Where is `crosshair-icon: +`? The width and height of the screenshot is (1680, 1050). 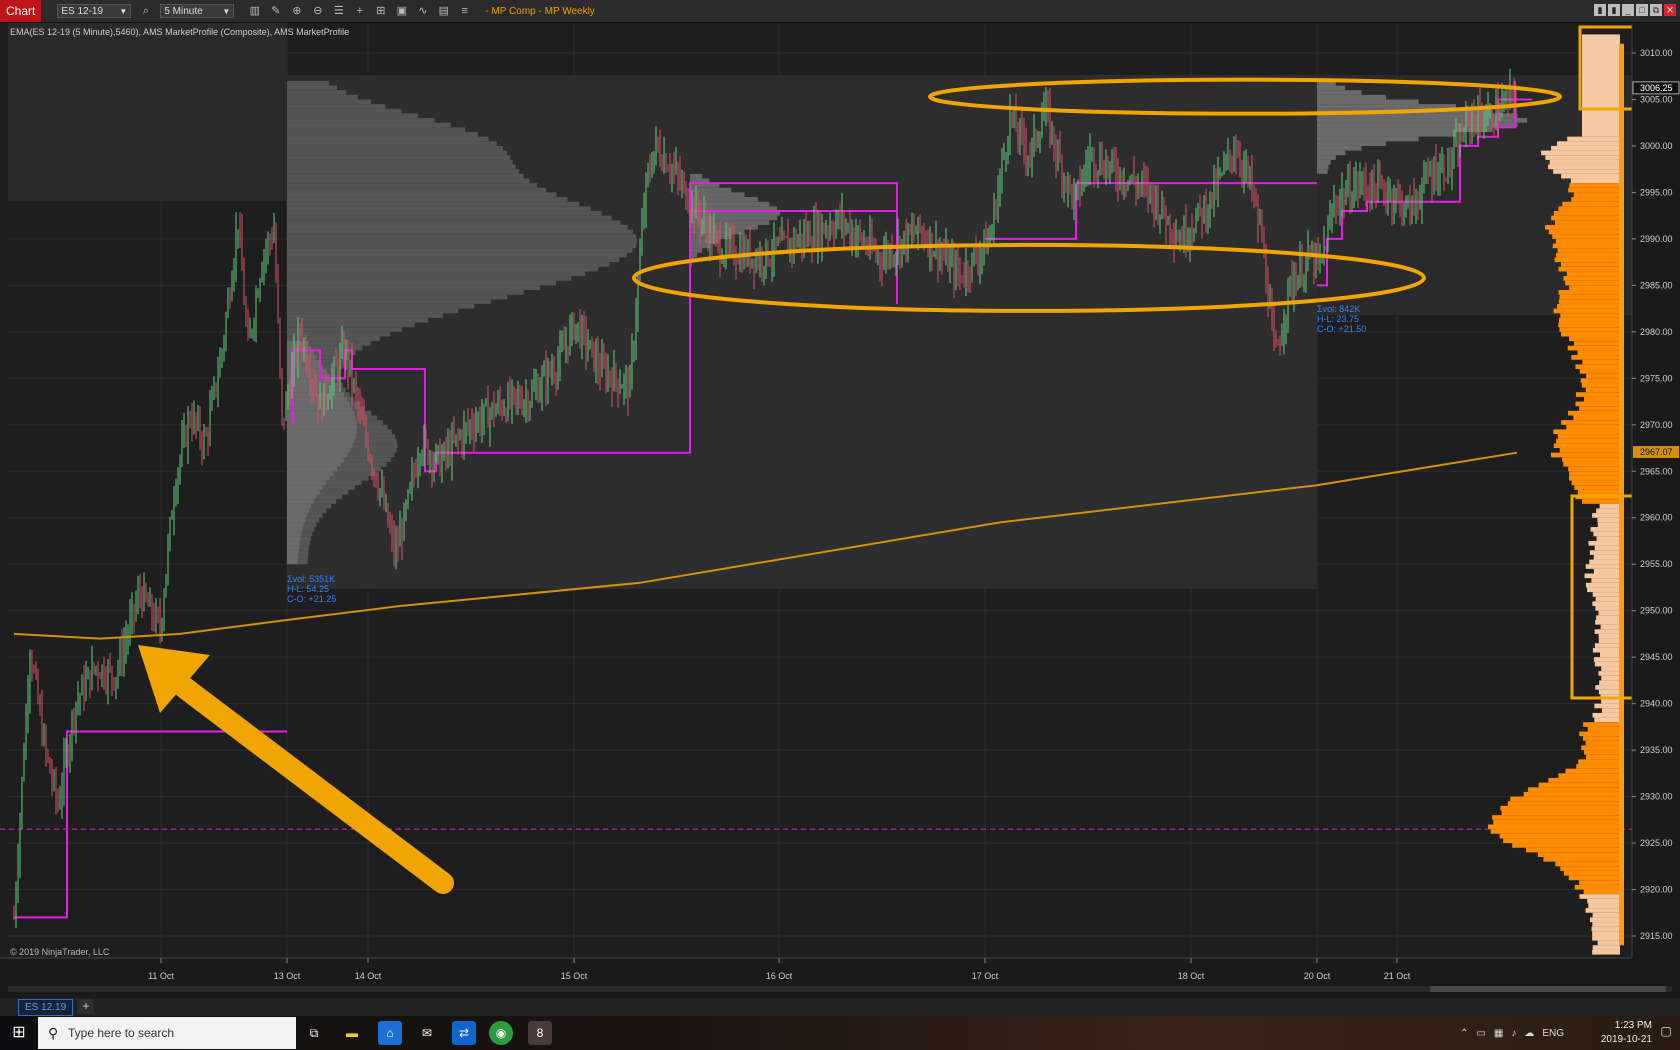 crosshair-icon: + is located at coordinates (359, 11).